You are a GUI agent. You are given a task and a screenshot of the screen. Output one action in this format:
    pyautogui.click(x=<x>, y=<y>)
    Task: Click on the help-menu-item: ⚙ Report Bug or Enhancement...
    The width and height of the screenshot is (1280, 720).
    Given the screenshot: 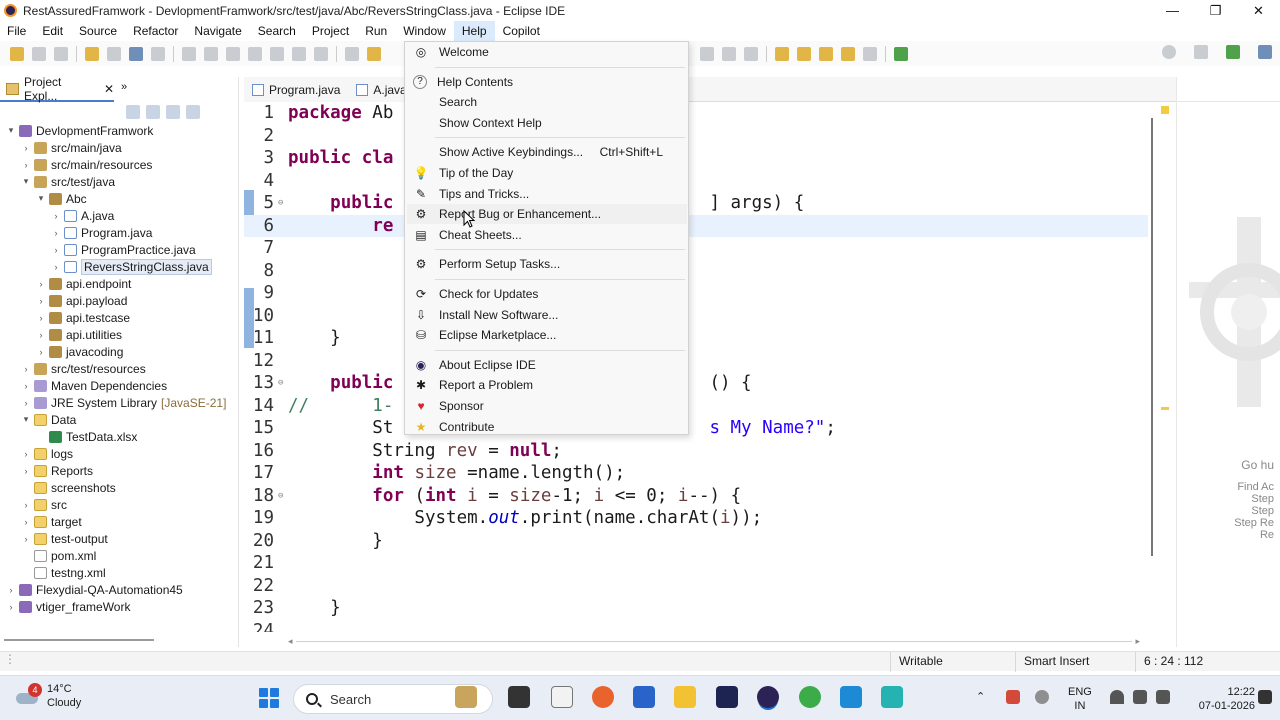 What is the action you would take?
    pyautogui.click(x=547, y=214)
    